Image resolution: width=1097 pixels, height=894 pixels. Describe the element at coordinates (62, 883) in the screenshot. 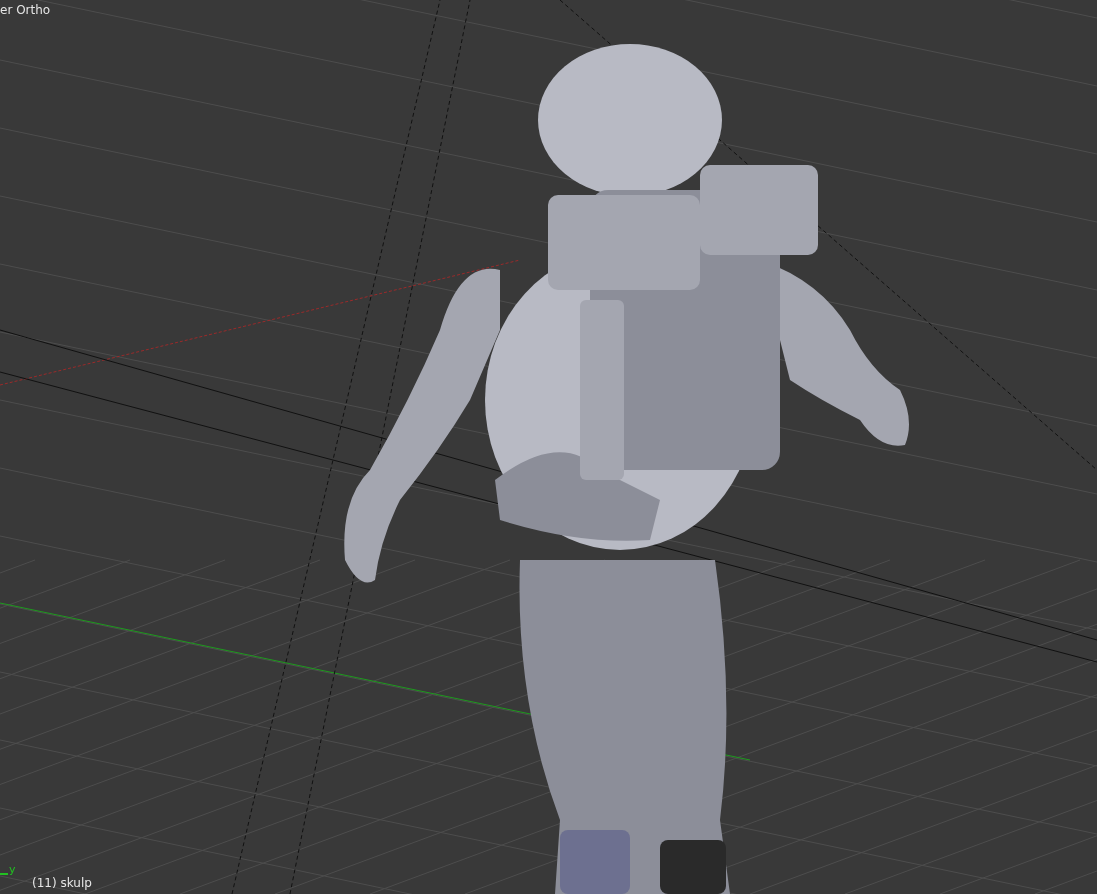

I see `object-label: (11) skulp` at that location.